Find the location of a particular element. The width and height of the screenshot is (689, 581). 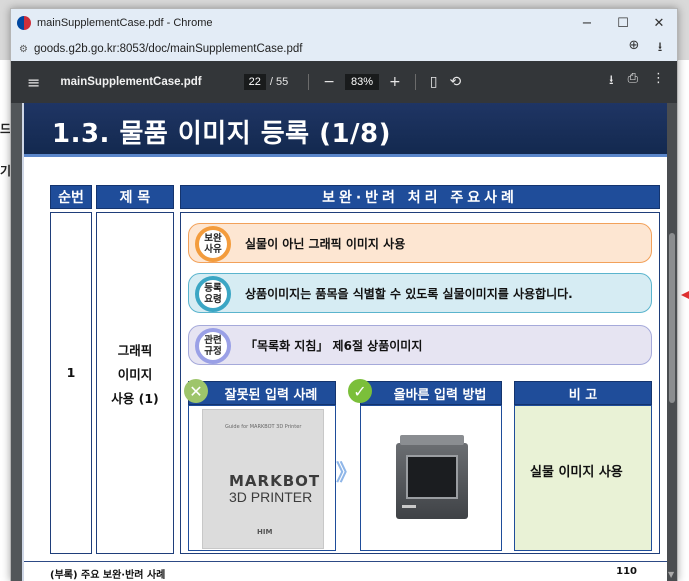

address-actions: ⊕ ⭳ is located at coordinates (650, 49).